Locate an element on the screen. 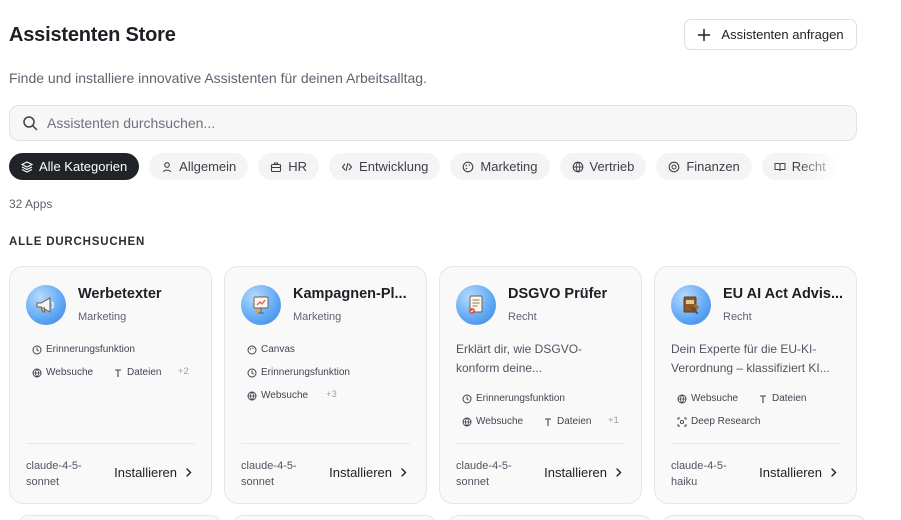 Image resolution: width=901 pixels, height=520 pixels. assistant-name: Werbetexter is located at coordinates (120, 294).